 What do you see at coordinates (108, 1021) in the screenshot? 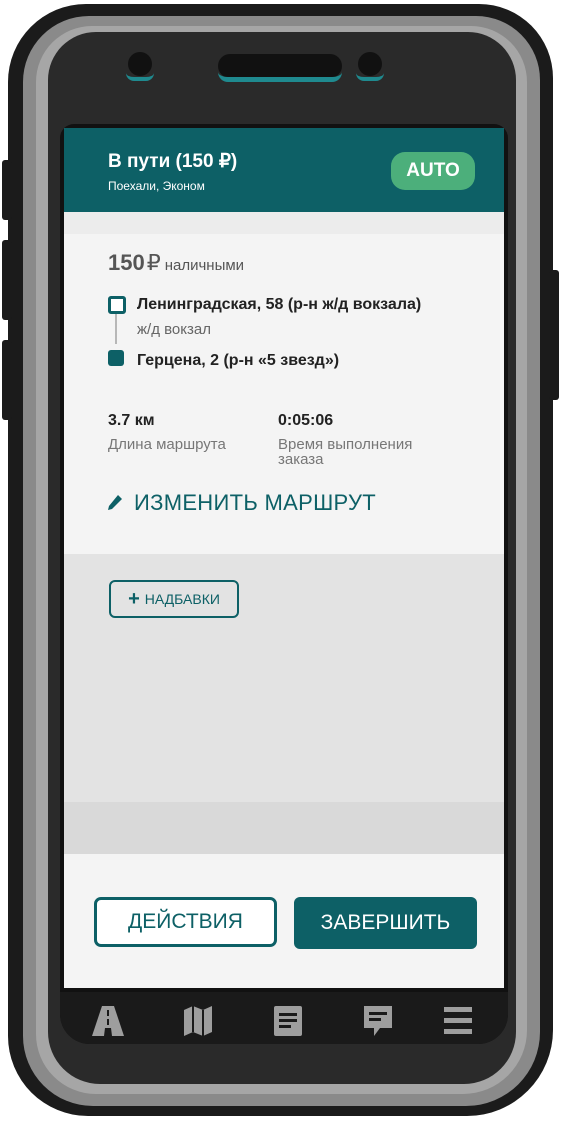
I see `road-icon` at bounding box center [108, 1021].